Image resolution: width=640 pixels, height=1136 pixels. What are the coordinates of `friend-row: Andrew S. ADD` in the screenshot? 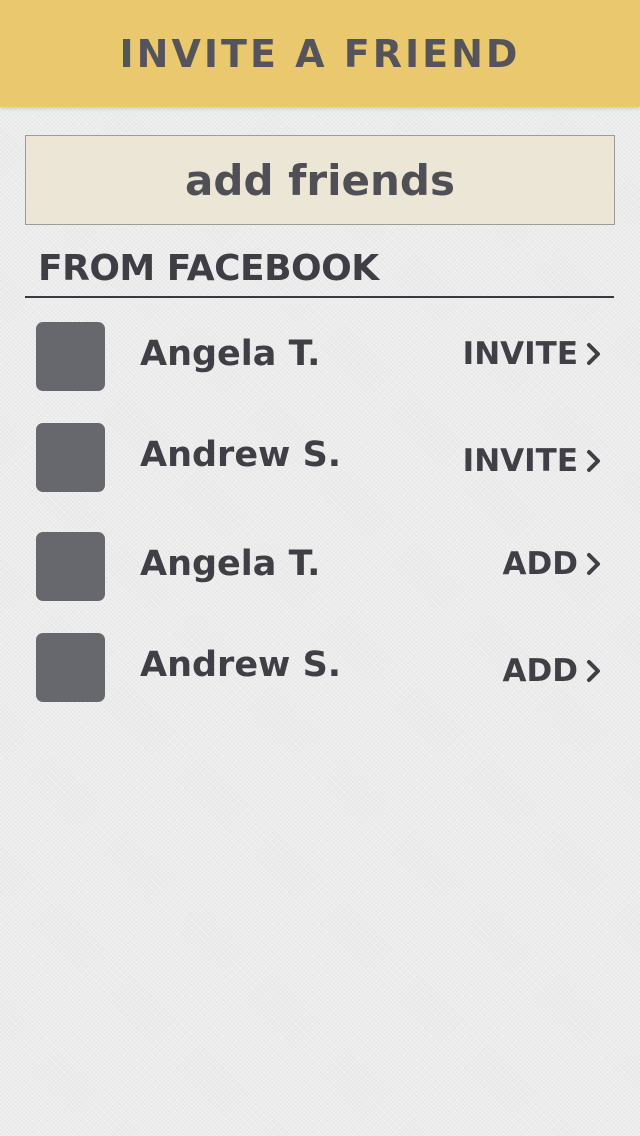 It's located at (320, 673).